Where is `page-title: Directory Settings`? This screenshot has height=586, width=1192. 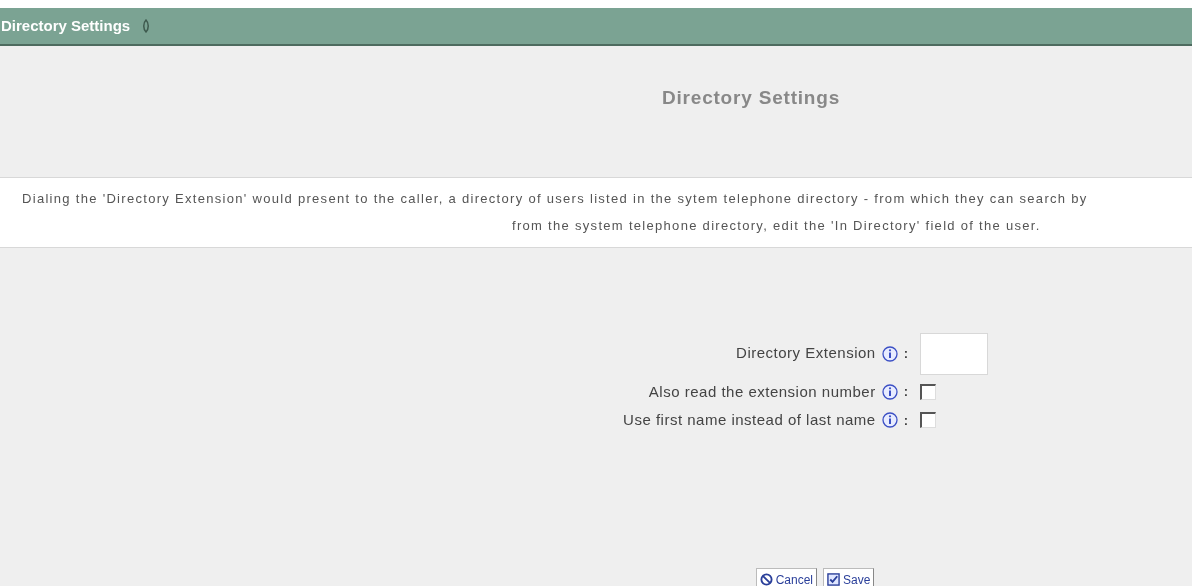
page-title: Directory Settings is located at coordinates (751, 98).